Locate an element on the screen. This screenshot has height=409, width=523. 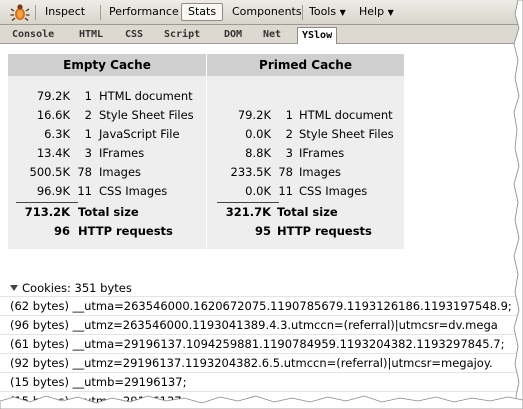
total-size-value: 321.7K is located at coordinates (248, 212).